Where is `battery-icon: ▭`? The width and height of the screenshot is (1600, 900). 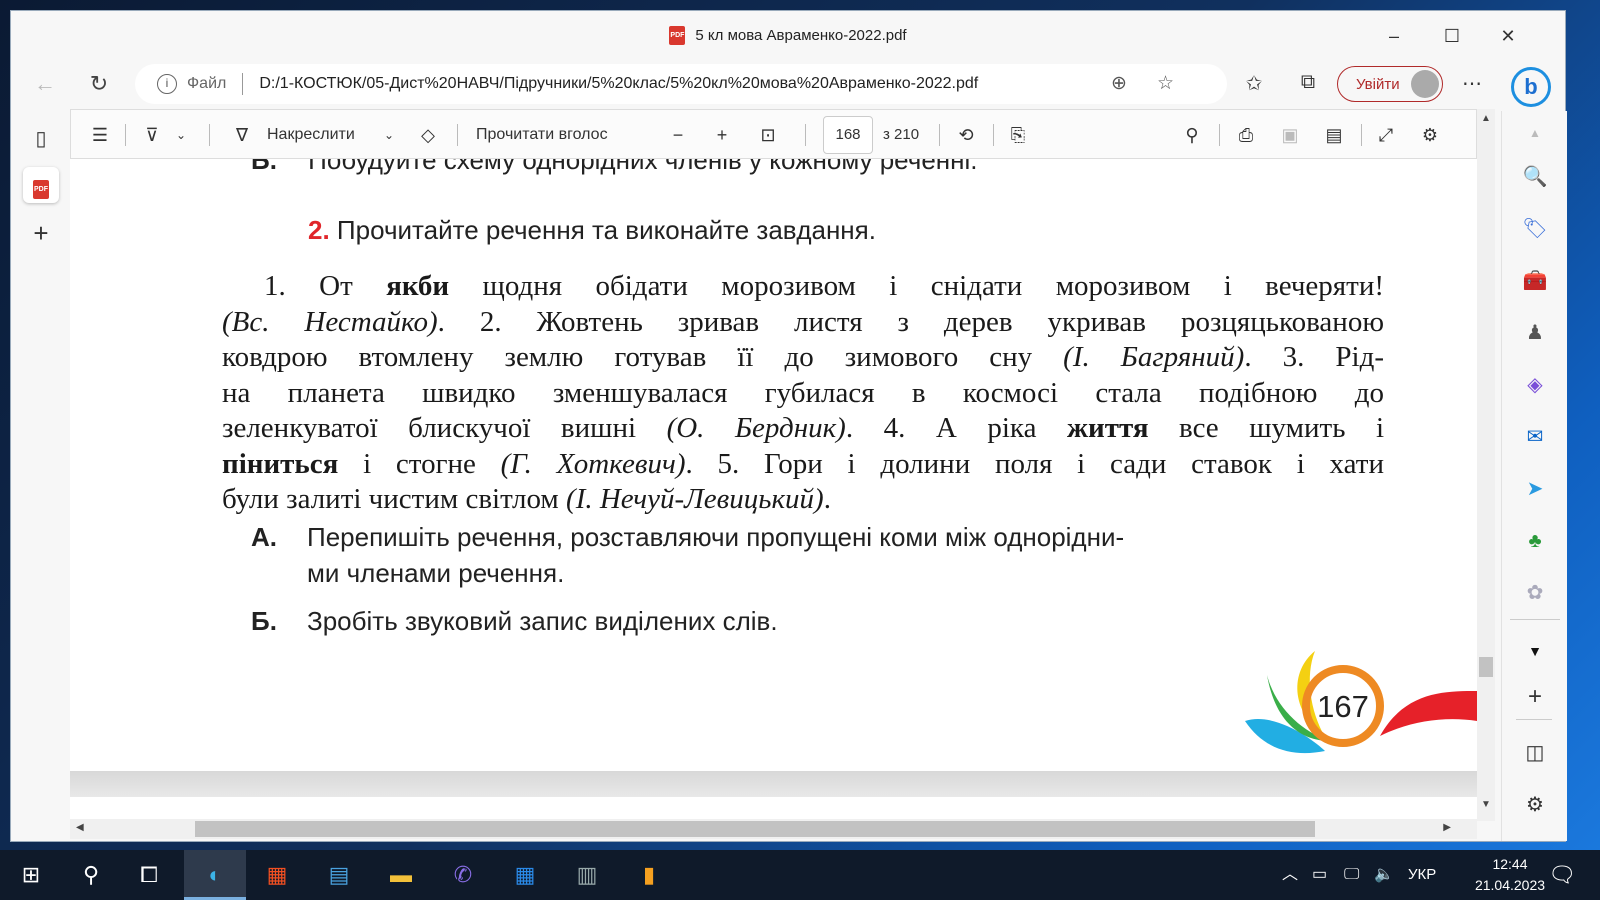 battery-icon: ▭ is located at coordinates (1319, 875).